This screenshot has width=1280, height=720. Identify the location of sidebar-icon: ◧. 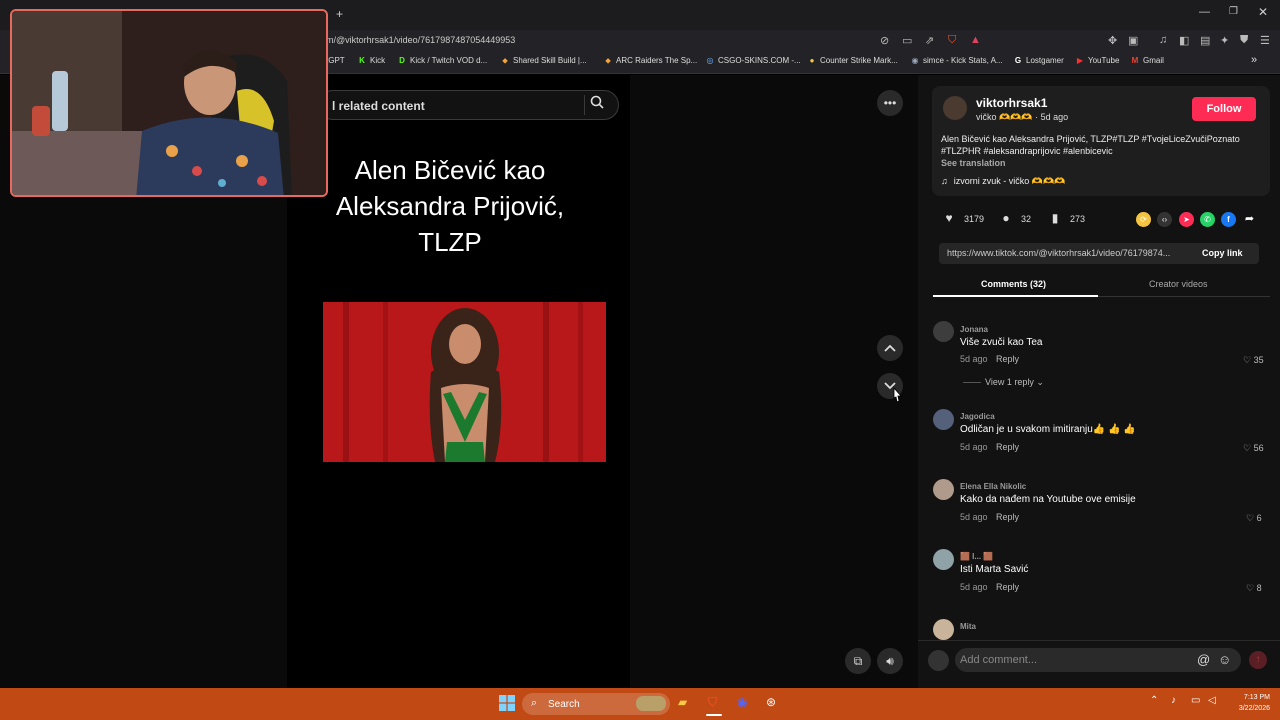
(1184, 40).